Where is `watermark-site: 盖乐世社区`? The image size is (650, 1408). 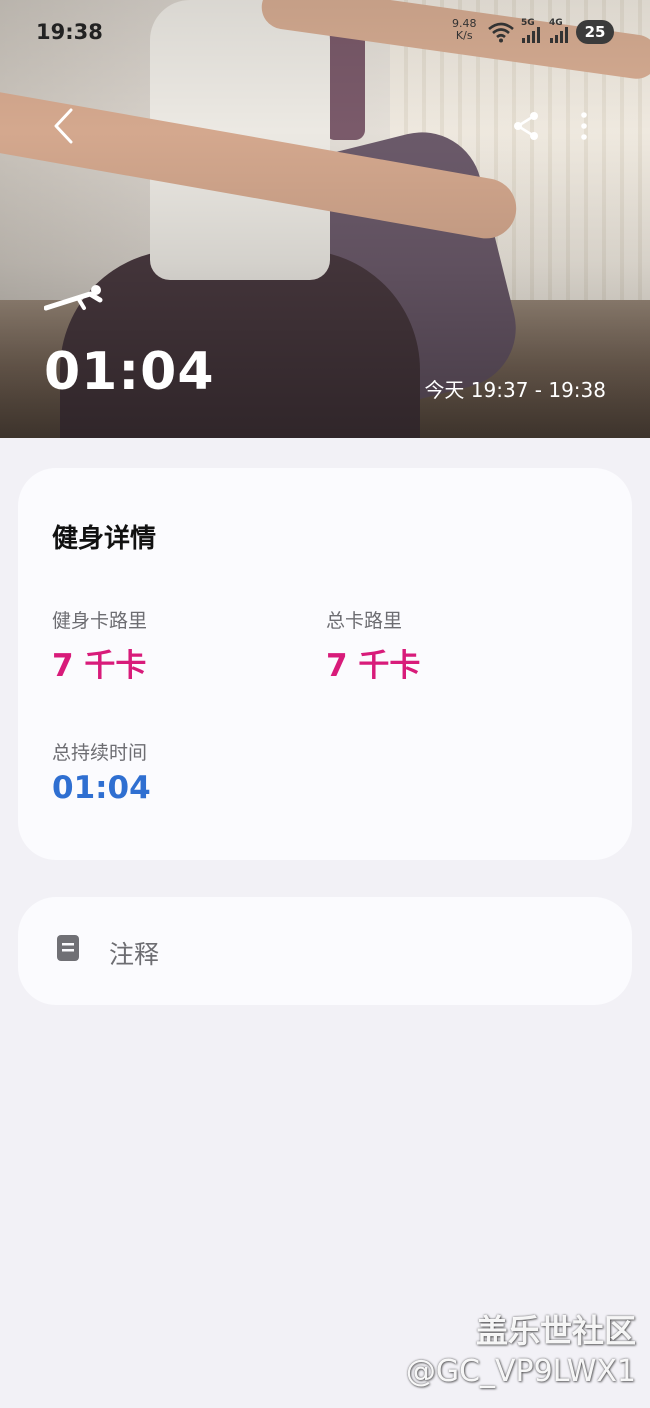 watermark-site: 盖乐世社区 is located at coordinates (555, 1331).